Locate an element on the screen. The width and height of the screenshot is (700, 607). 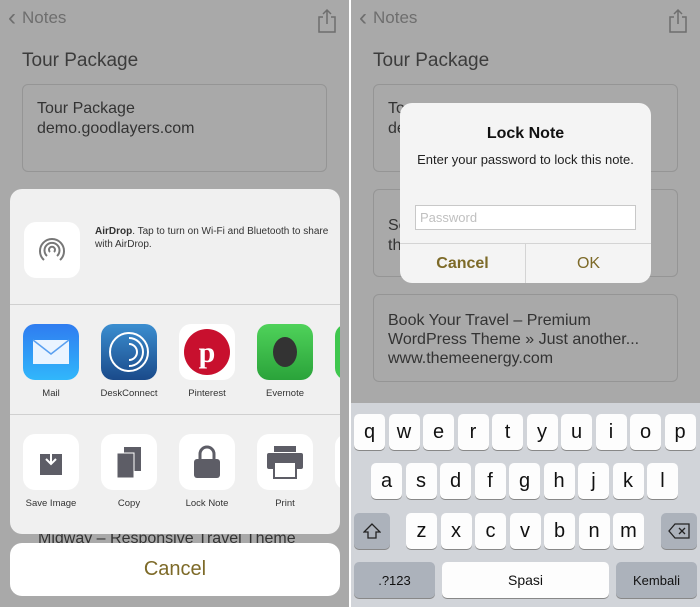
key-m: m is located at coordinates (628, 531).